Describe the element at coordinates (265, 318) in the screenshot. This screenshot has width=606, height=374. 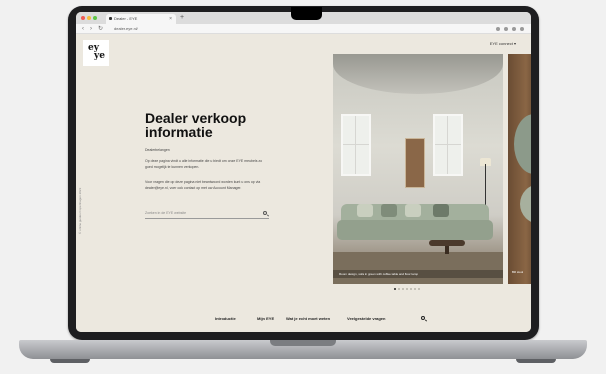
I see `nav-item-mijn-eye: Mijn EYE` at that location.